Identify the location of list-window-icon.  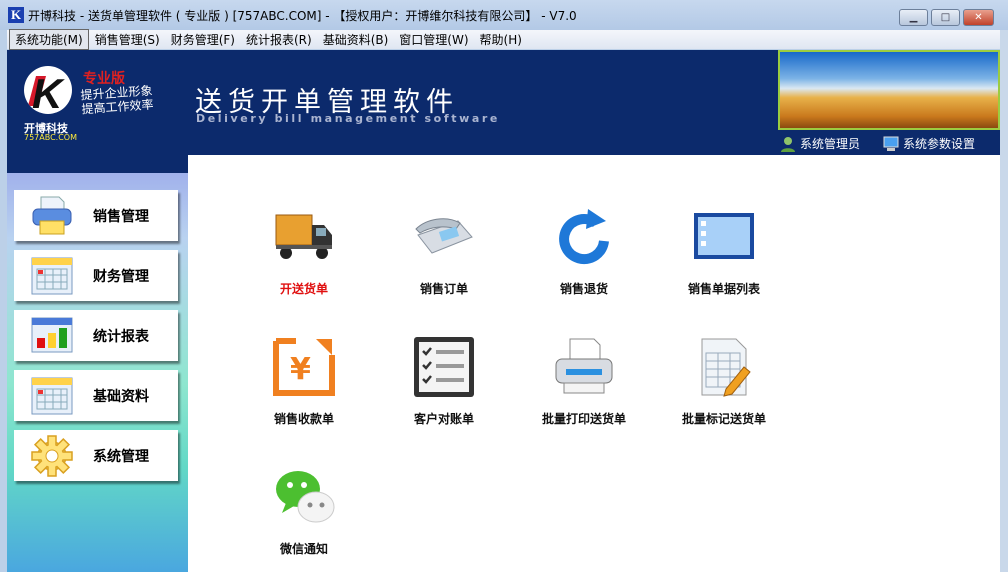
(724, 236).